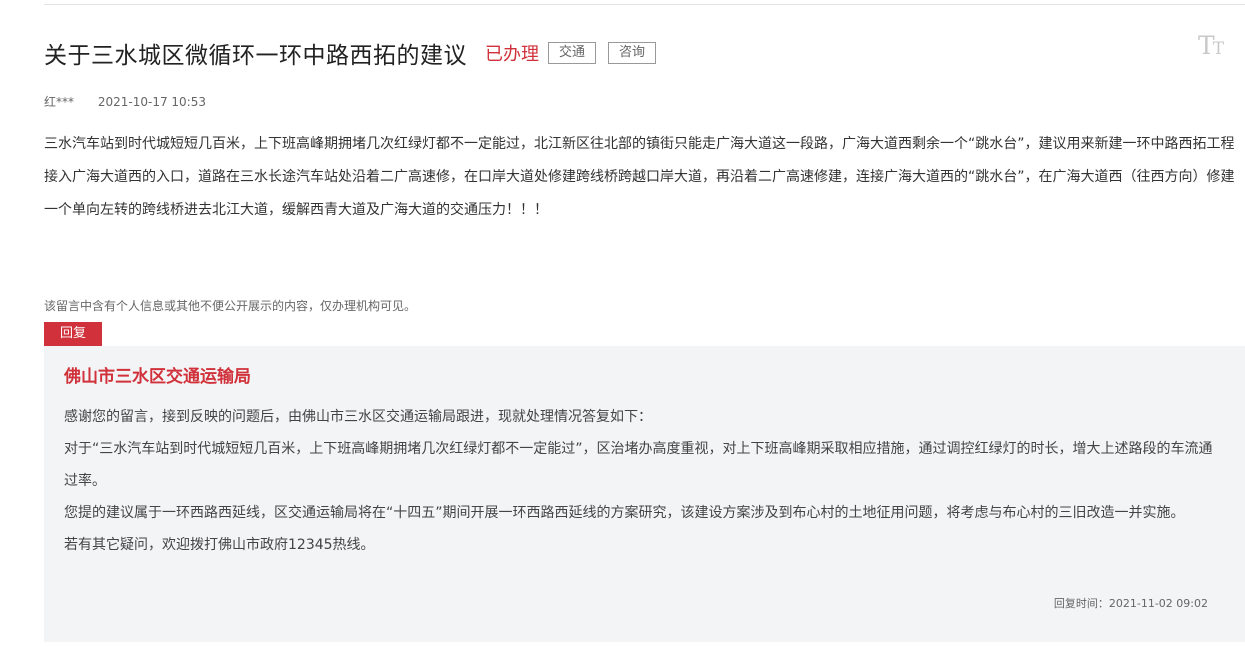  Describe the element at coordinates (632, 53) in the screenshot. I see `tag-consultation: 咨询` at that location.